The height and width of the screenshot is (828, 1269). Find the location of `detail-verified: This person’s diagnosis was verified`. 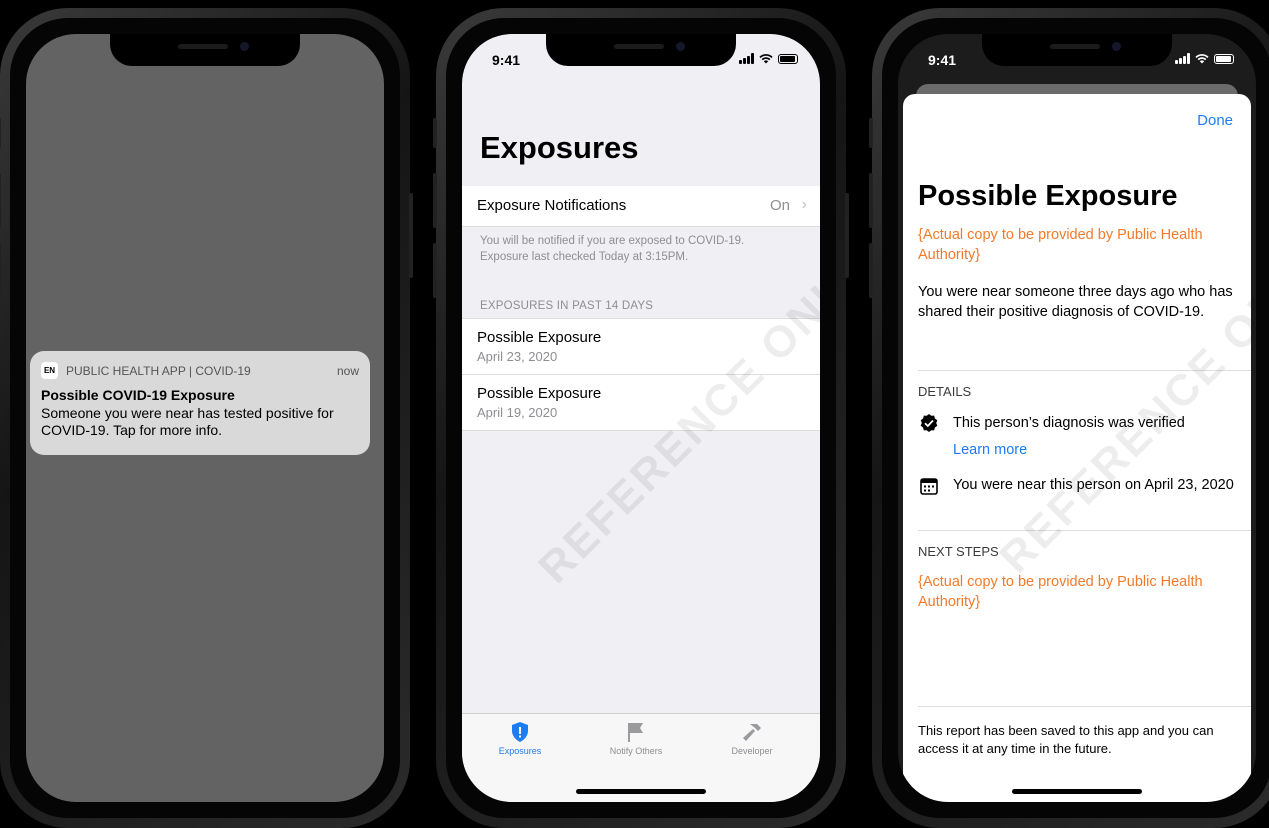

detail-verified: This person’s diagnosis was verified is located at coordinates (1080, 424).